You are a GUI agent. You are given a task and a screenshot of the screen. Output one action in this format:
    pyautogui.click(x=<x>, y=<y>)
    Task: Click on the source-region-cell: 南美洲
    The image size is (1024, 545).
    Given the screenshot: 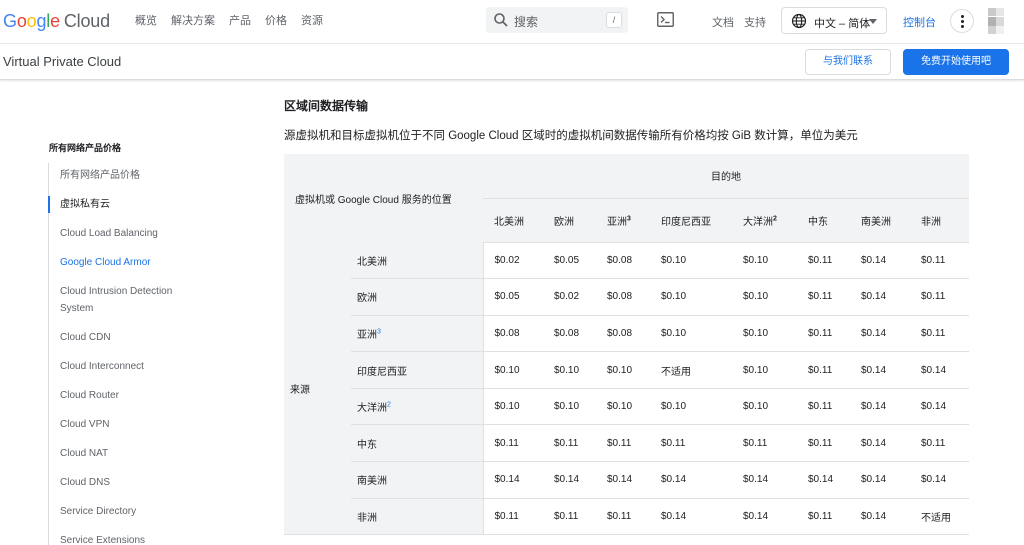 What is the action you would take?
    pyautogui.click(x=417, y=480)
    